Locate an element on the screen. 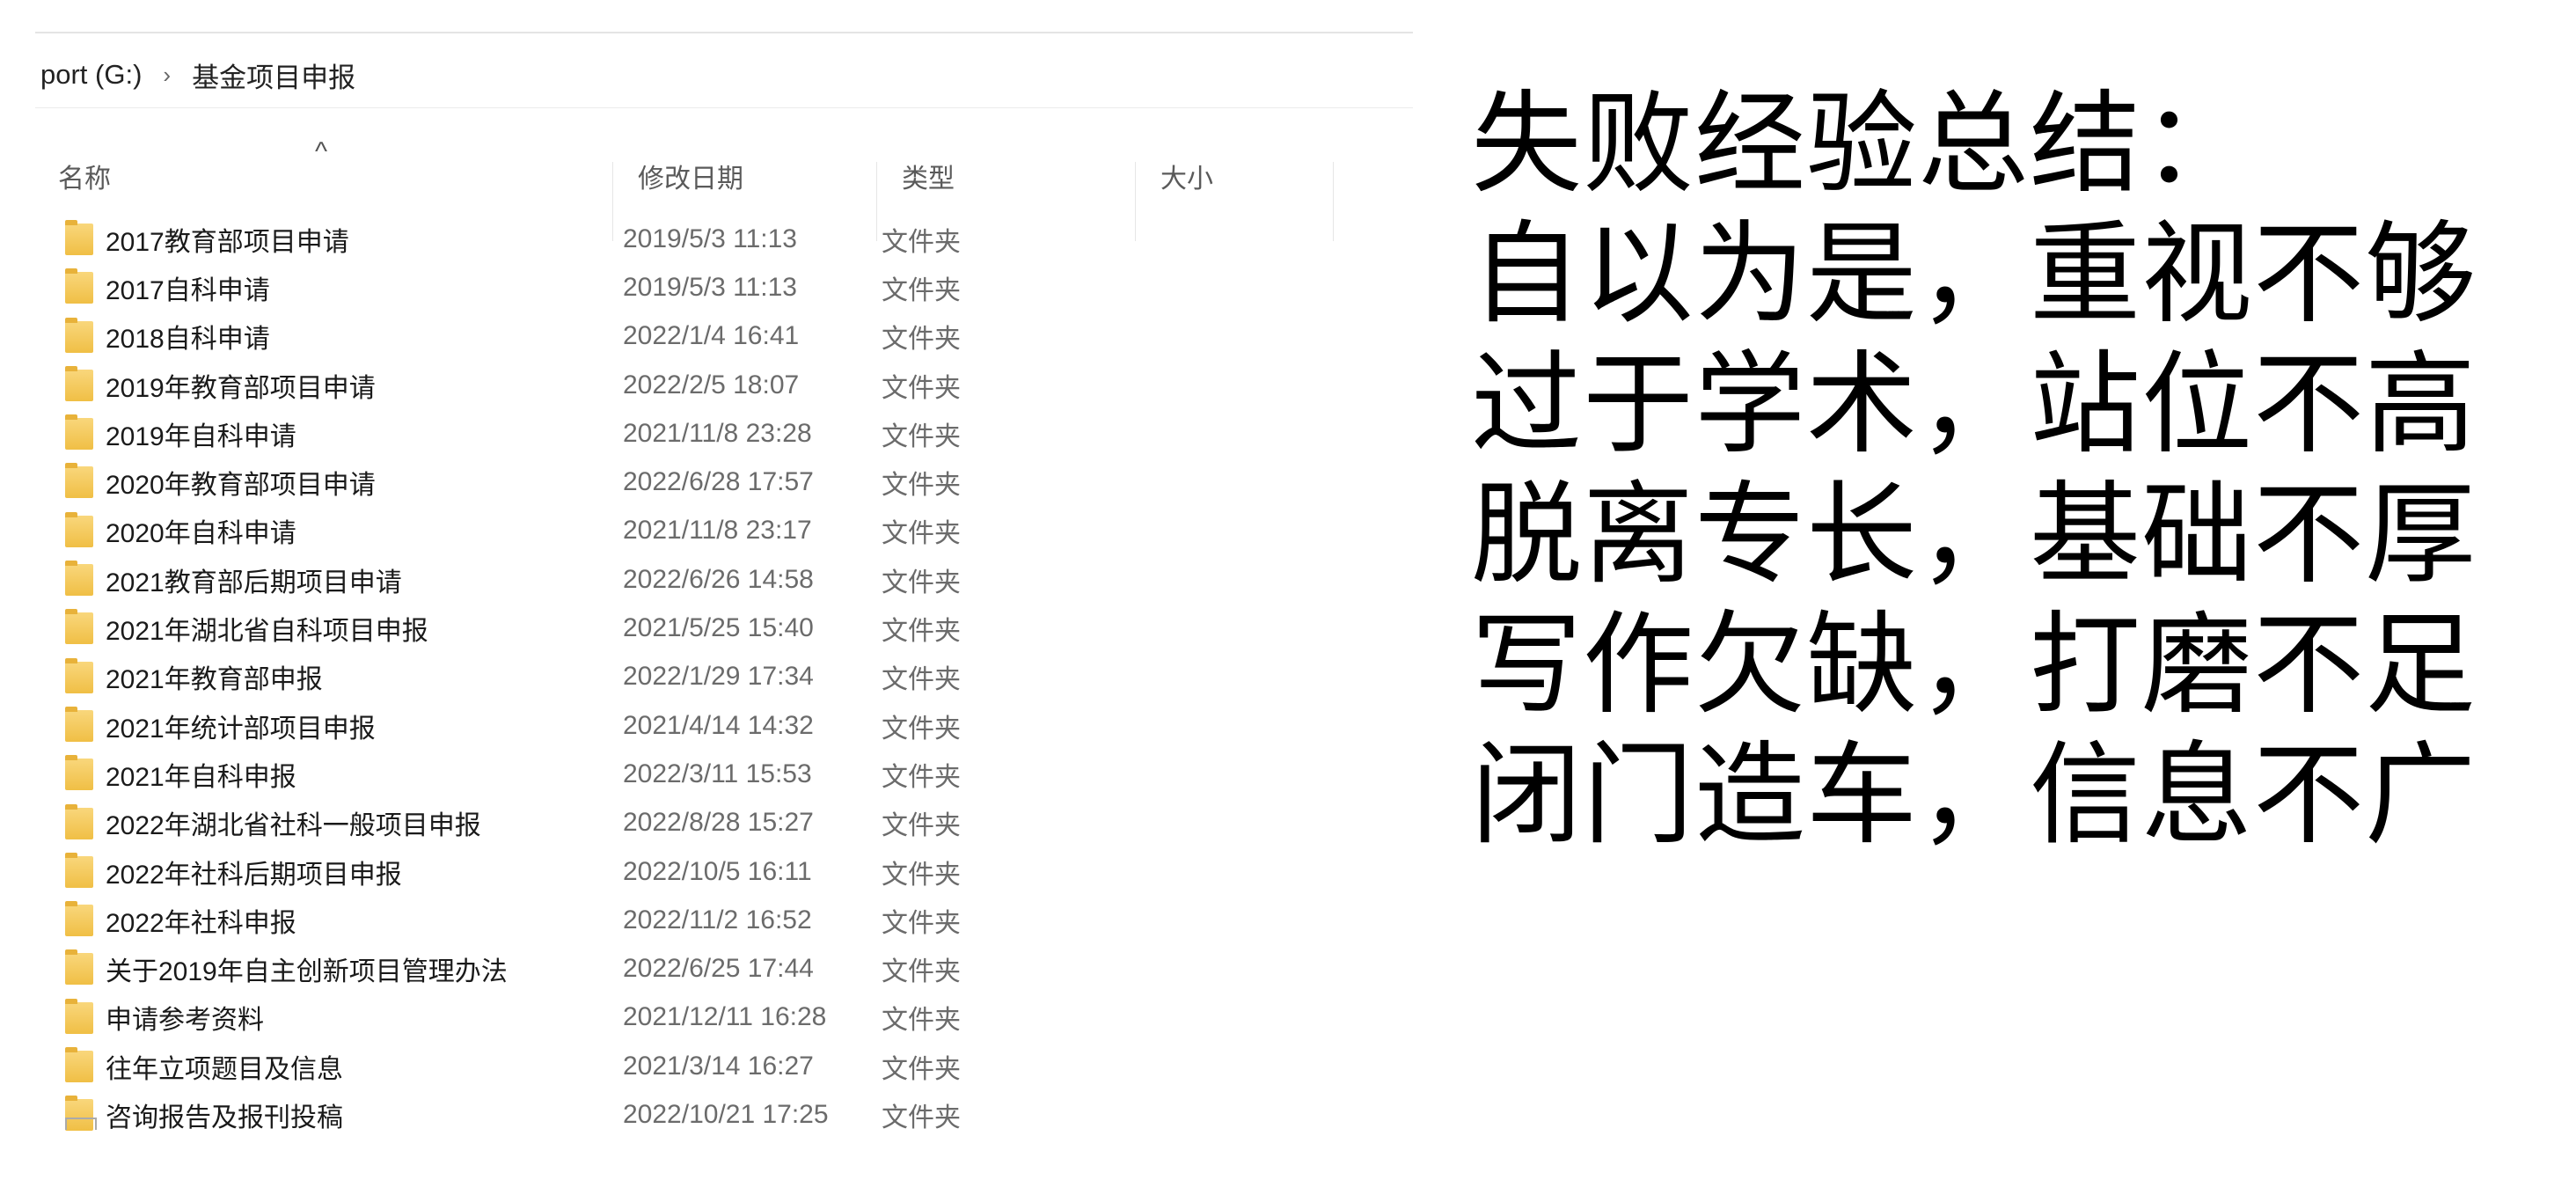 This screenshot has height=1202, width=2576. breadcrumb-chevron-icon: › is located at coordinates (167, 76).